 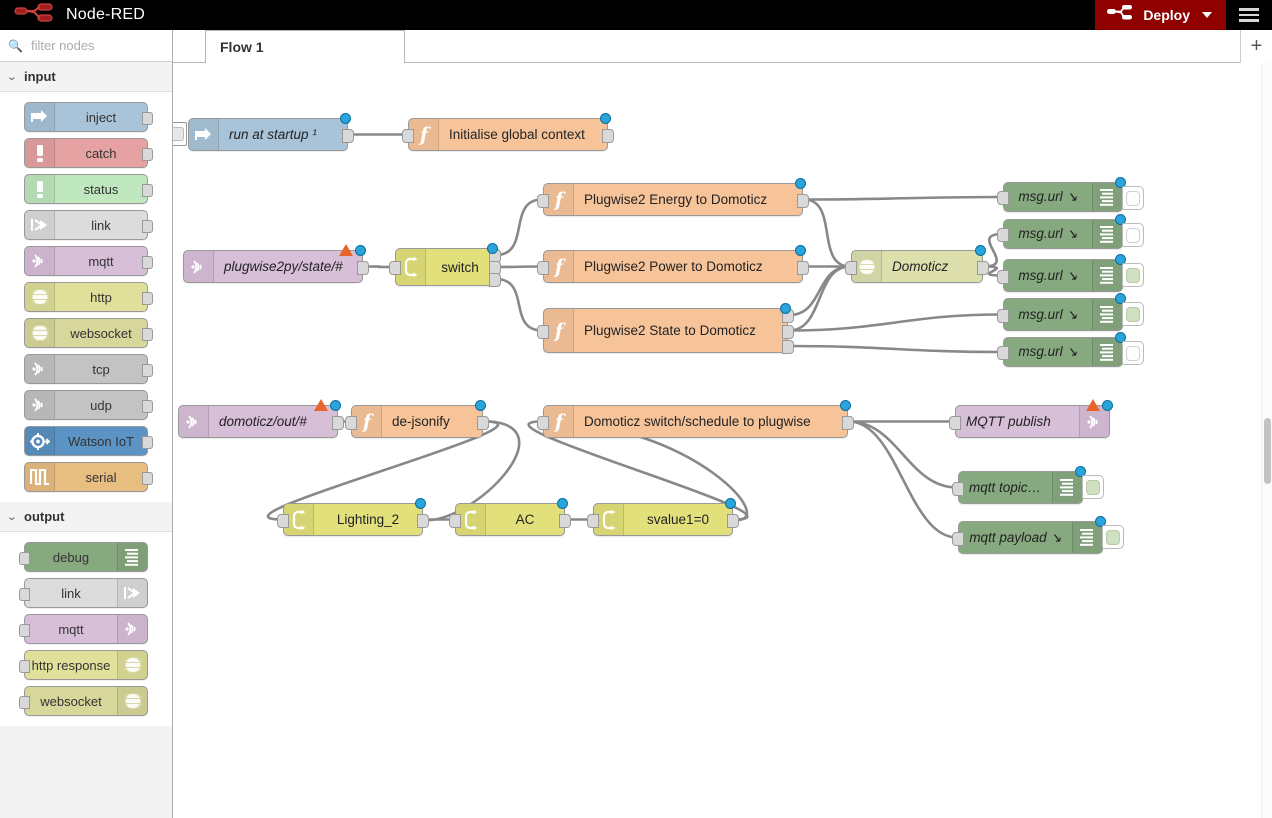 What do you see at coordinates (663, 517) in the screenshot?
I see `flow-node-n20: svalue1=0` at bounding box center [663, 517].